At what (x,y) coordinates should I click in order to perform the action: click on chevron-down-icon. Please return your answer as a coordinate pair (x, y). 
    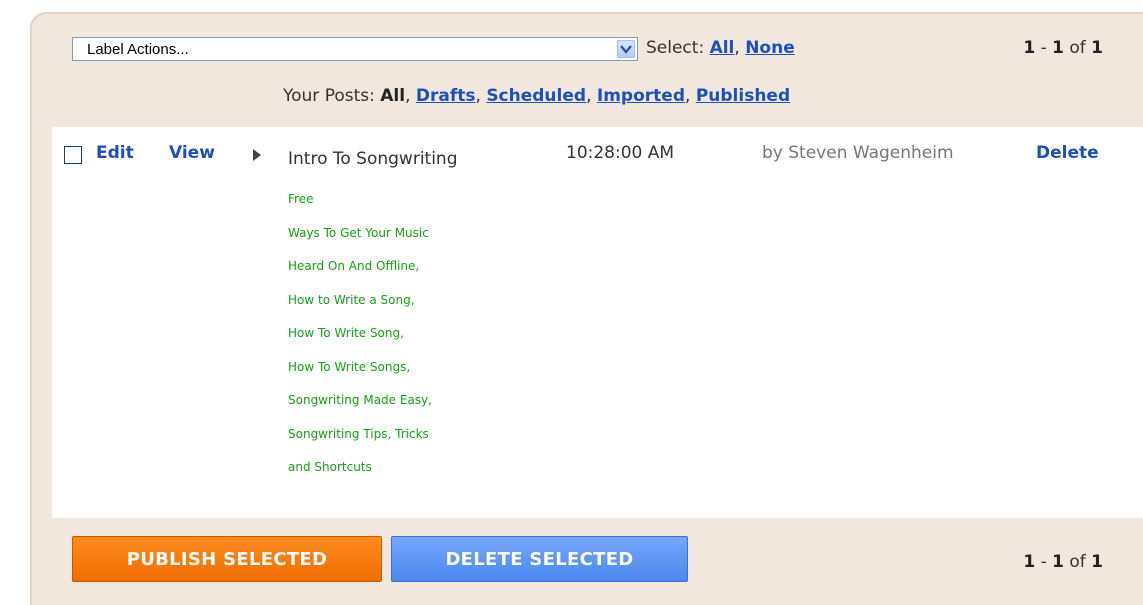
    Looking at the image, I should click on (626, 49).